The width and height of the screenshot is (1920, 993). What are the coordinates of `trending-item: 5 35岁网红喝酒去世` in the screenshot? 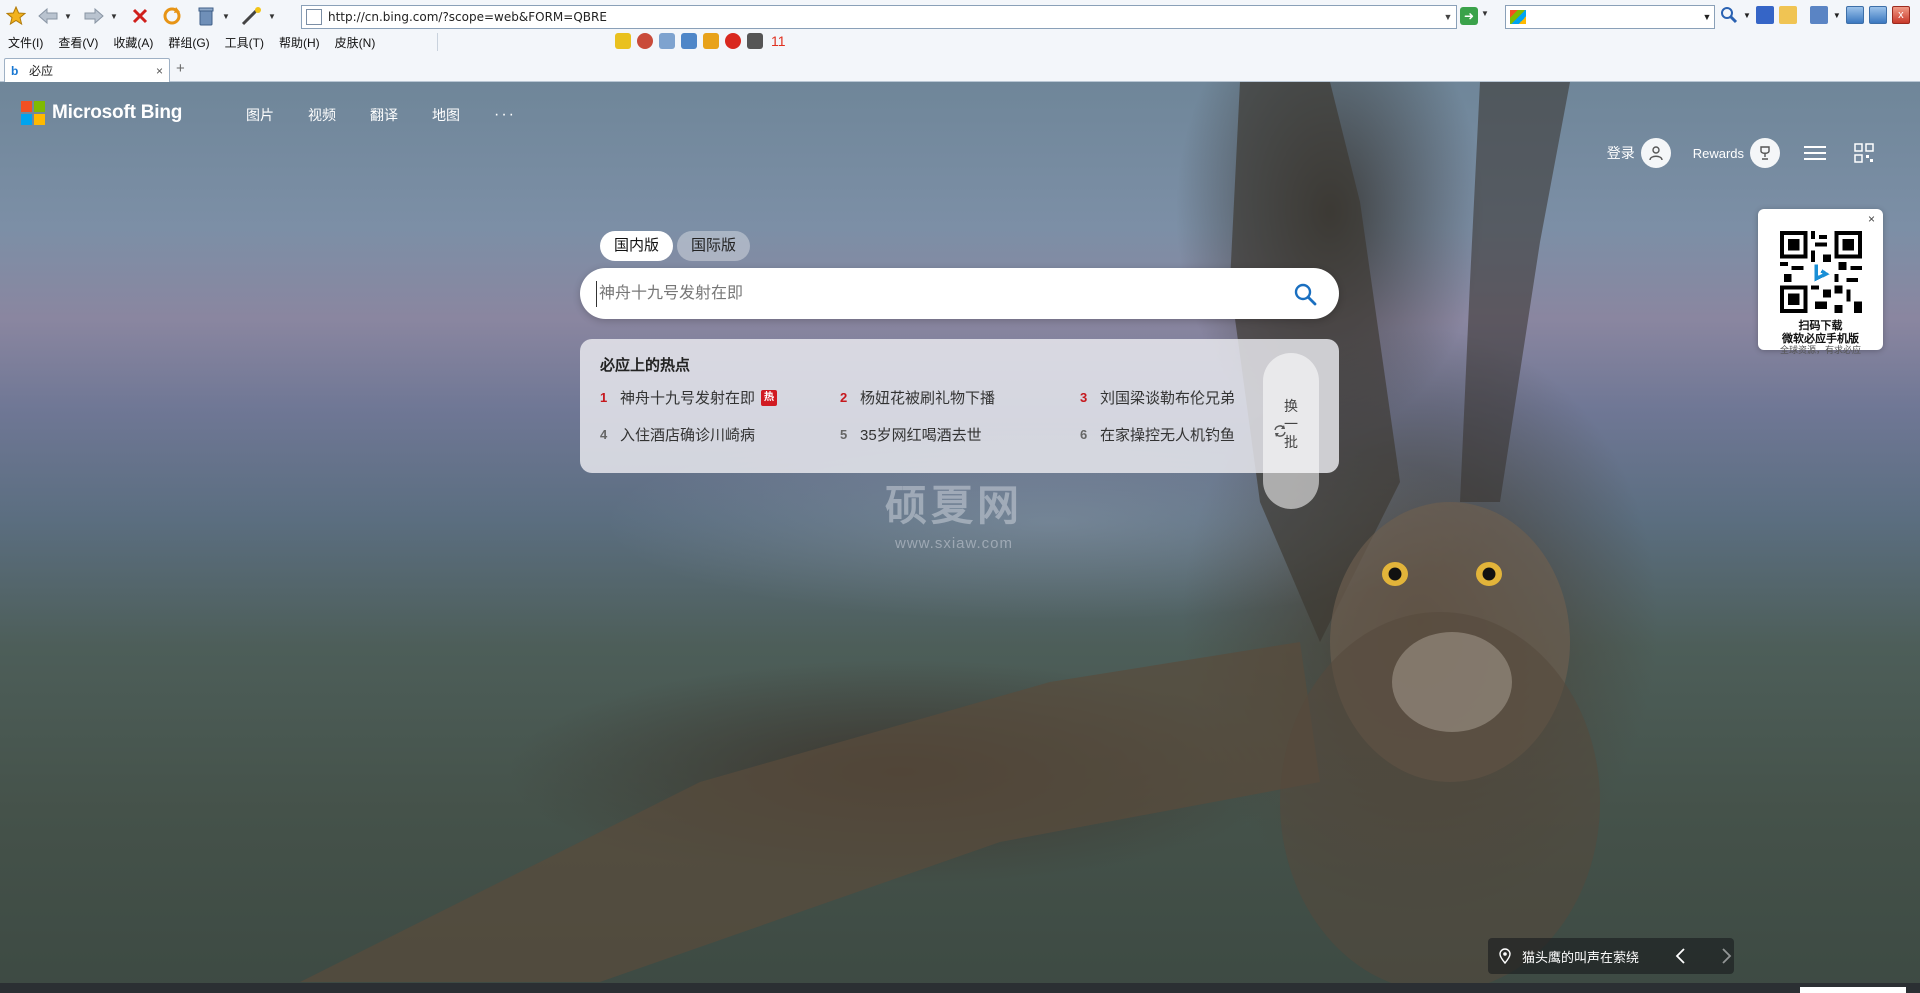 It's located at (911, 434).